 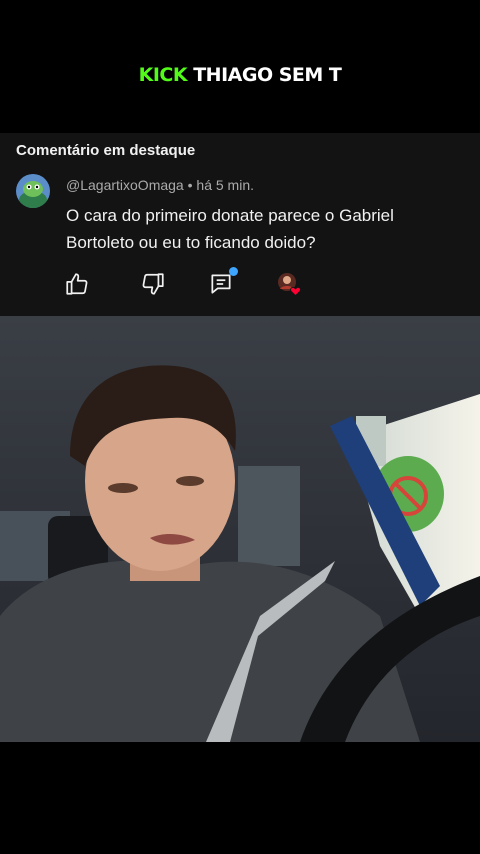 What do you see at coordinates (223, 282) in the screenshot?
I see `reply-icon` at bounding box center [223, 282].